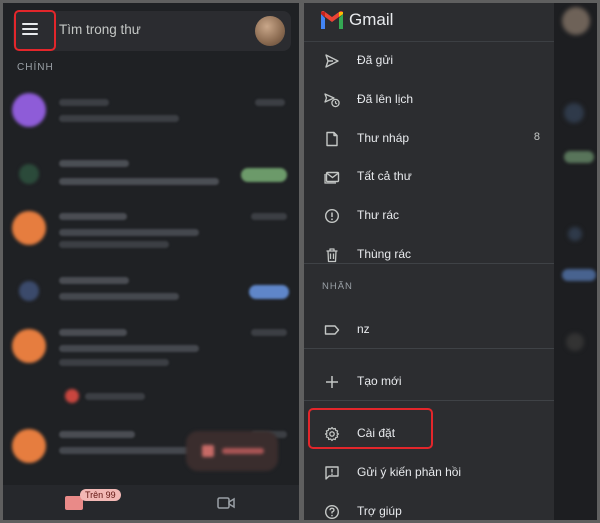  I want to click on gmail-logo-icon, so click(332, 20).